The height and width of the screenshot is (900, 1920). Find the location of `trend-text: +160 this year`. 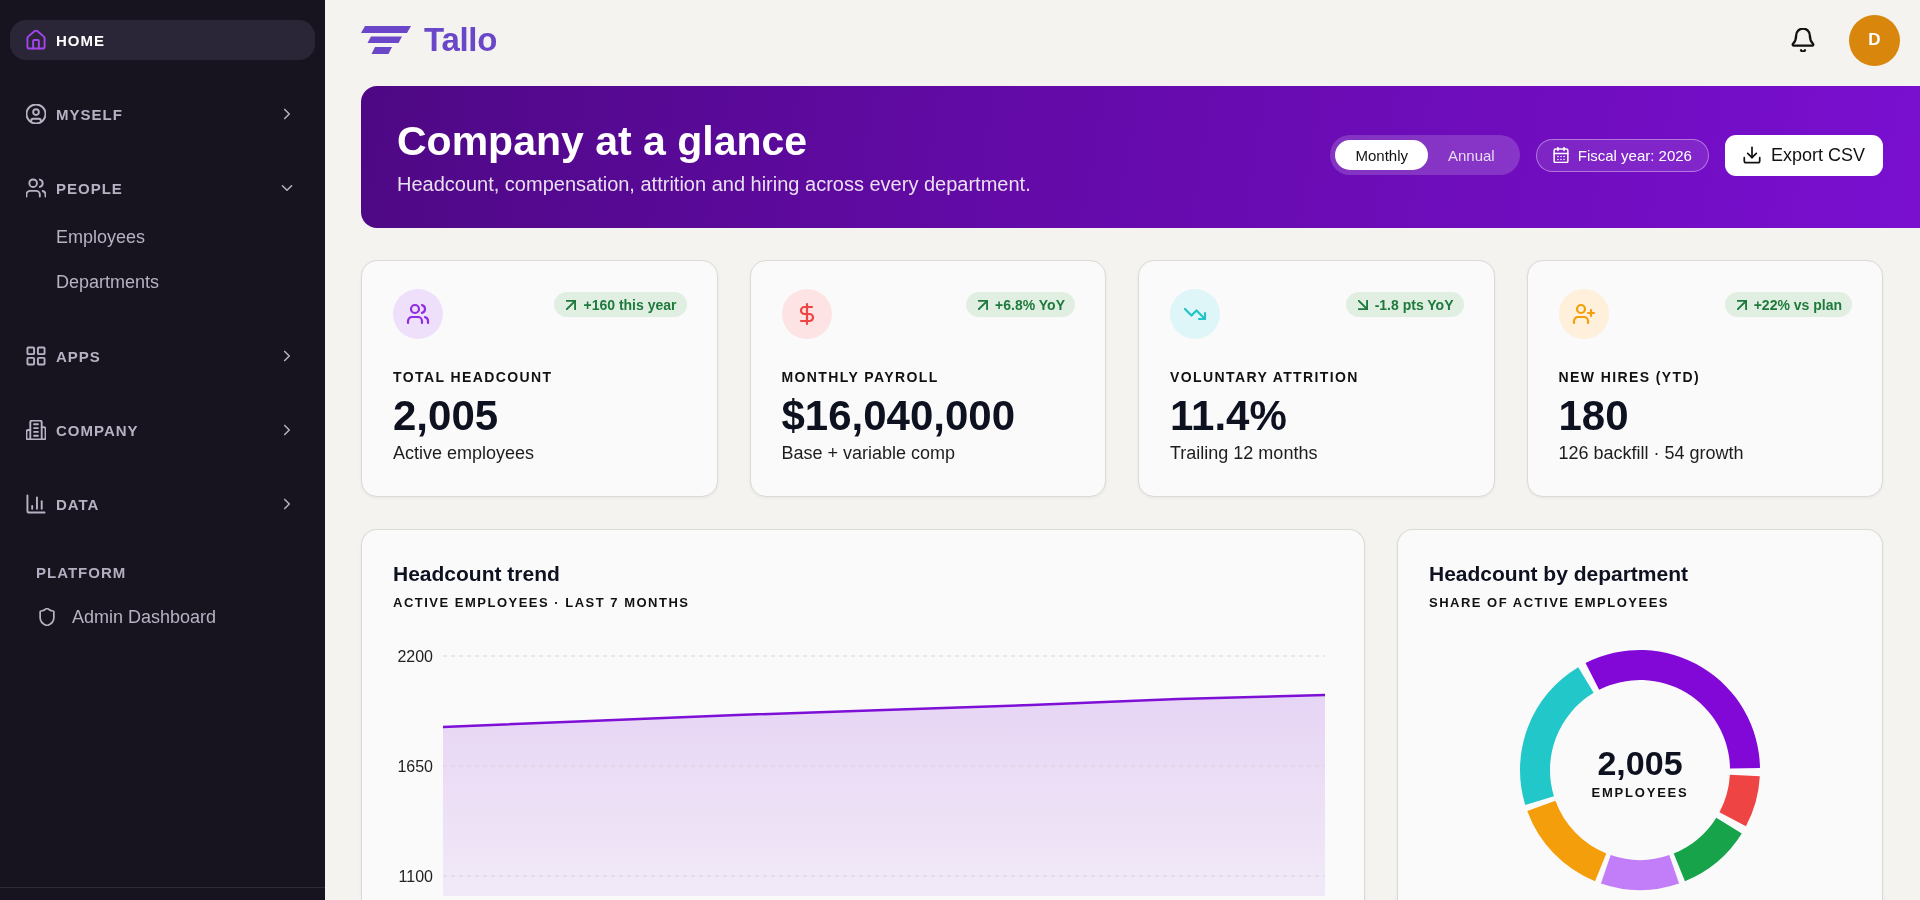

trend-text: +160 this year is located at coordinates (630, 304).